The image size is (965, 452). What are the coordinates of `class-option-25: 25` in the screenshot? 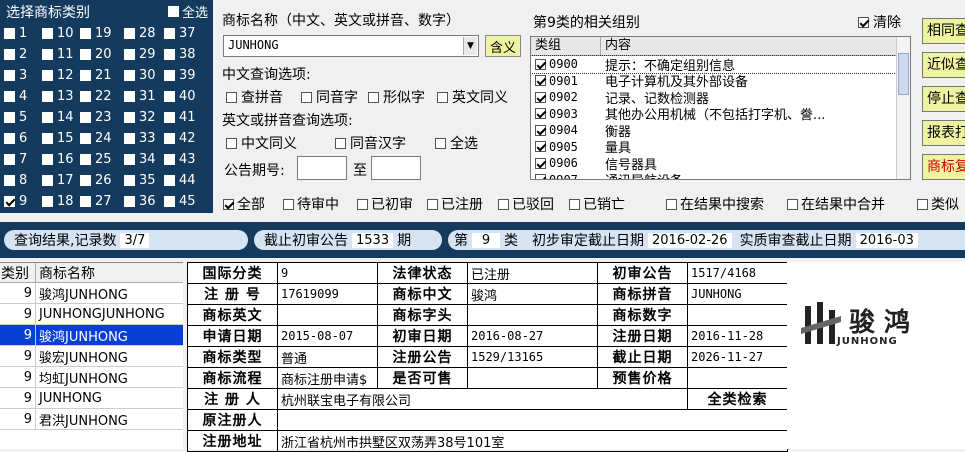 It's located at (102, 159).